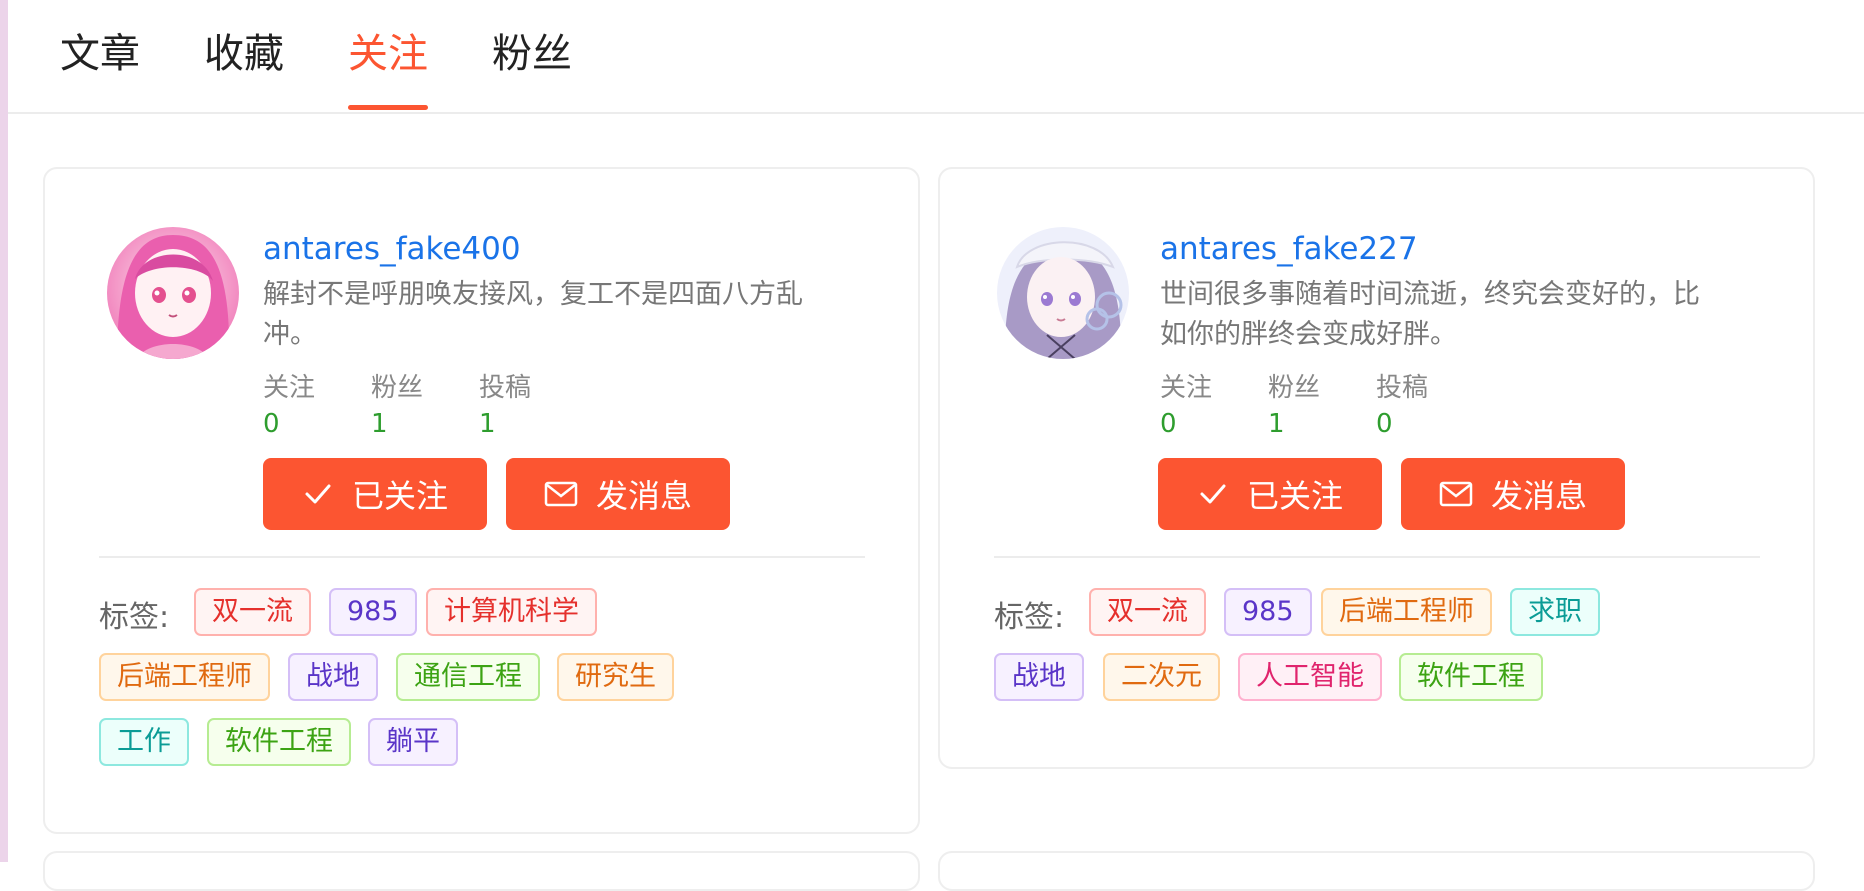 This screenshot has width=1864, height=891. What do you see at coordinates (468, 677) in the screenshot?
I see `tag: 通信工程` at bounding box center [468, 677].